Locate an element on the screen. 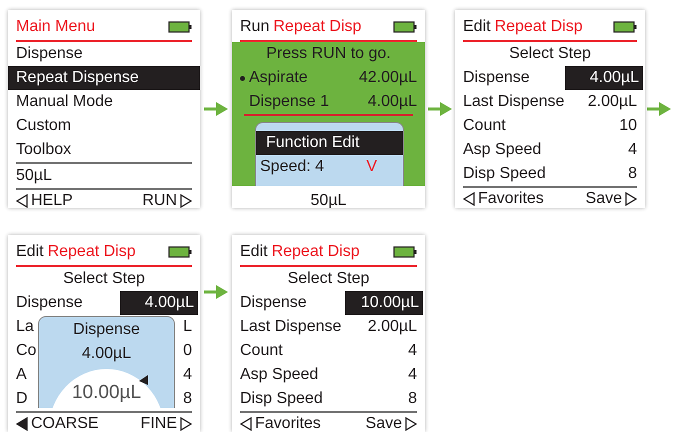  prompt-text: Press RUN to go. is located at coordinates (328, 54).